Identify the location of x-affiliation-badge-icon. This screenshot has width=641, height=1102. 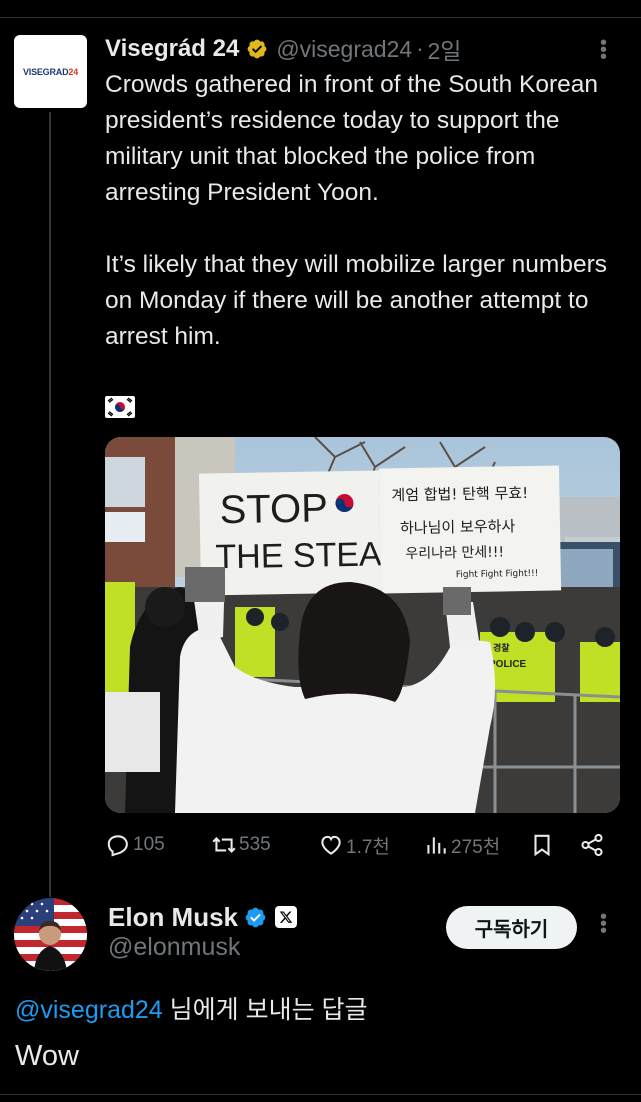
(286, 917).